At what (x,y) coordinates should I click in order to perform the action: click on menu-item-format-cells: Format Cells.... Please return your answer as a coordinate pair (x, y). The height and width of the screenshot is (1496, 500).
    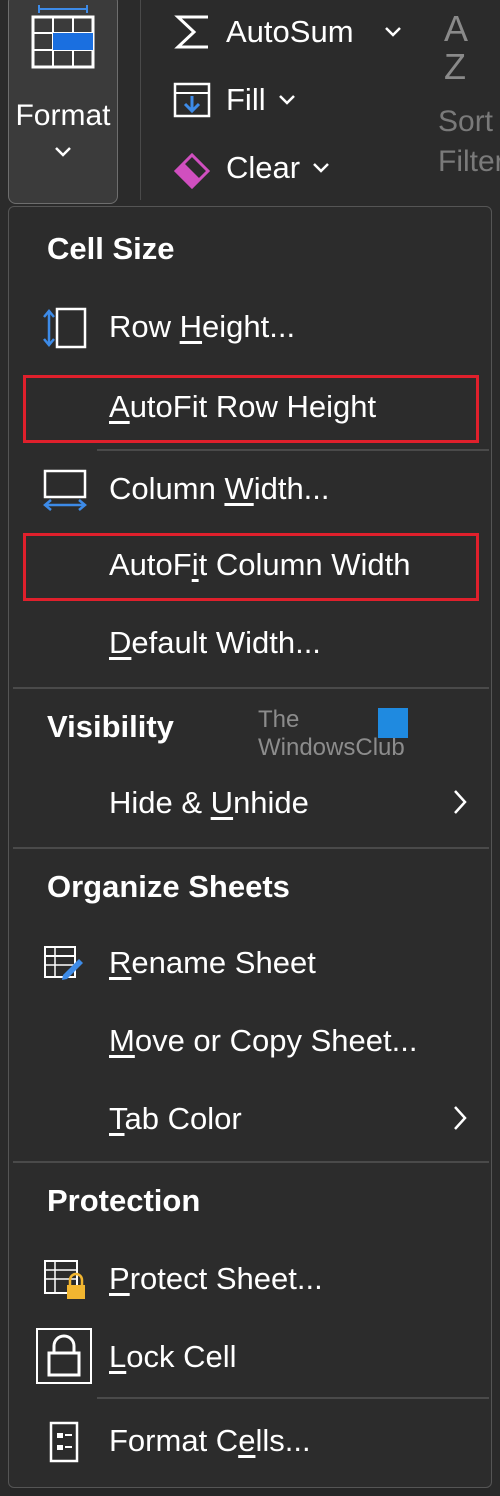
    Looking at the image, I should click on (251, 1442).